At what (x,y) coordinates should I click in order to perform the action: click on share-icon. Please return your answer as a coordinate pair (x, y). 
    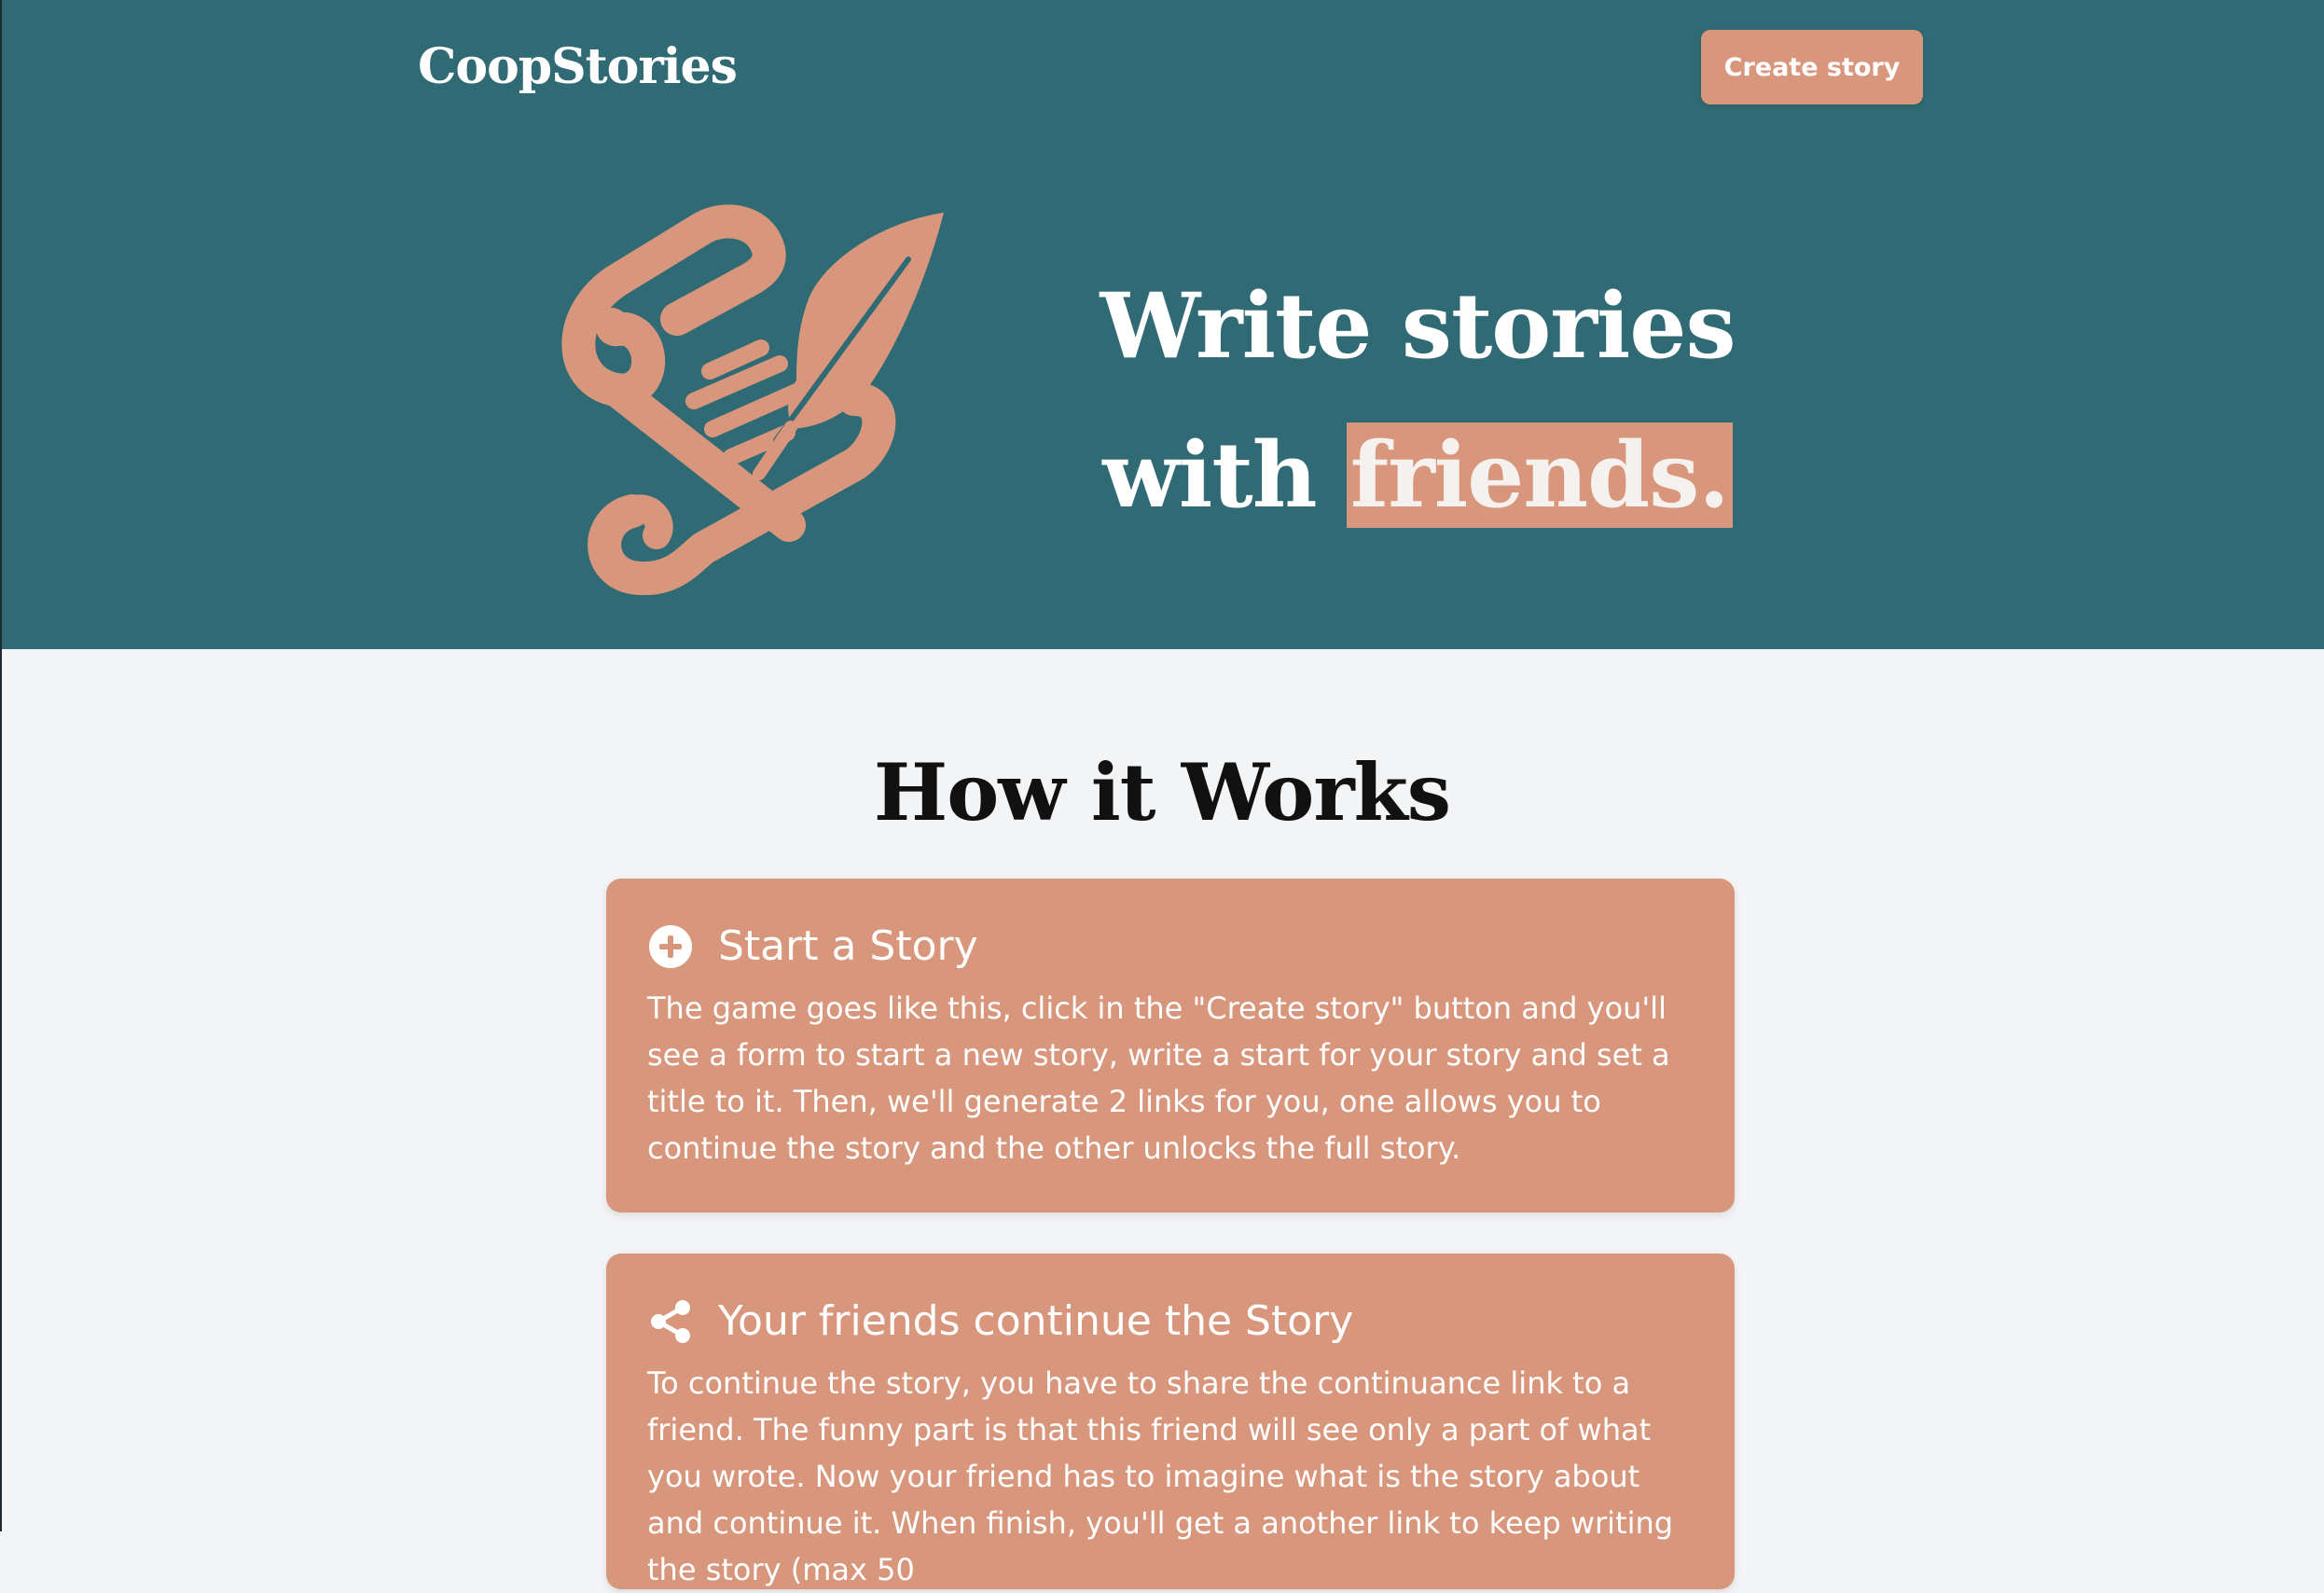
    Looking at the image, I should click on (670, 1322).